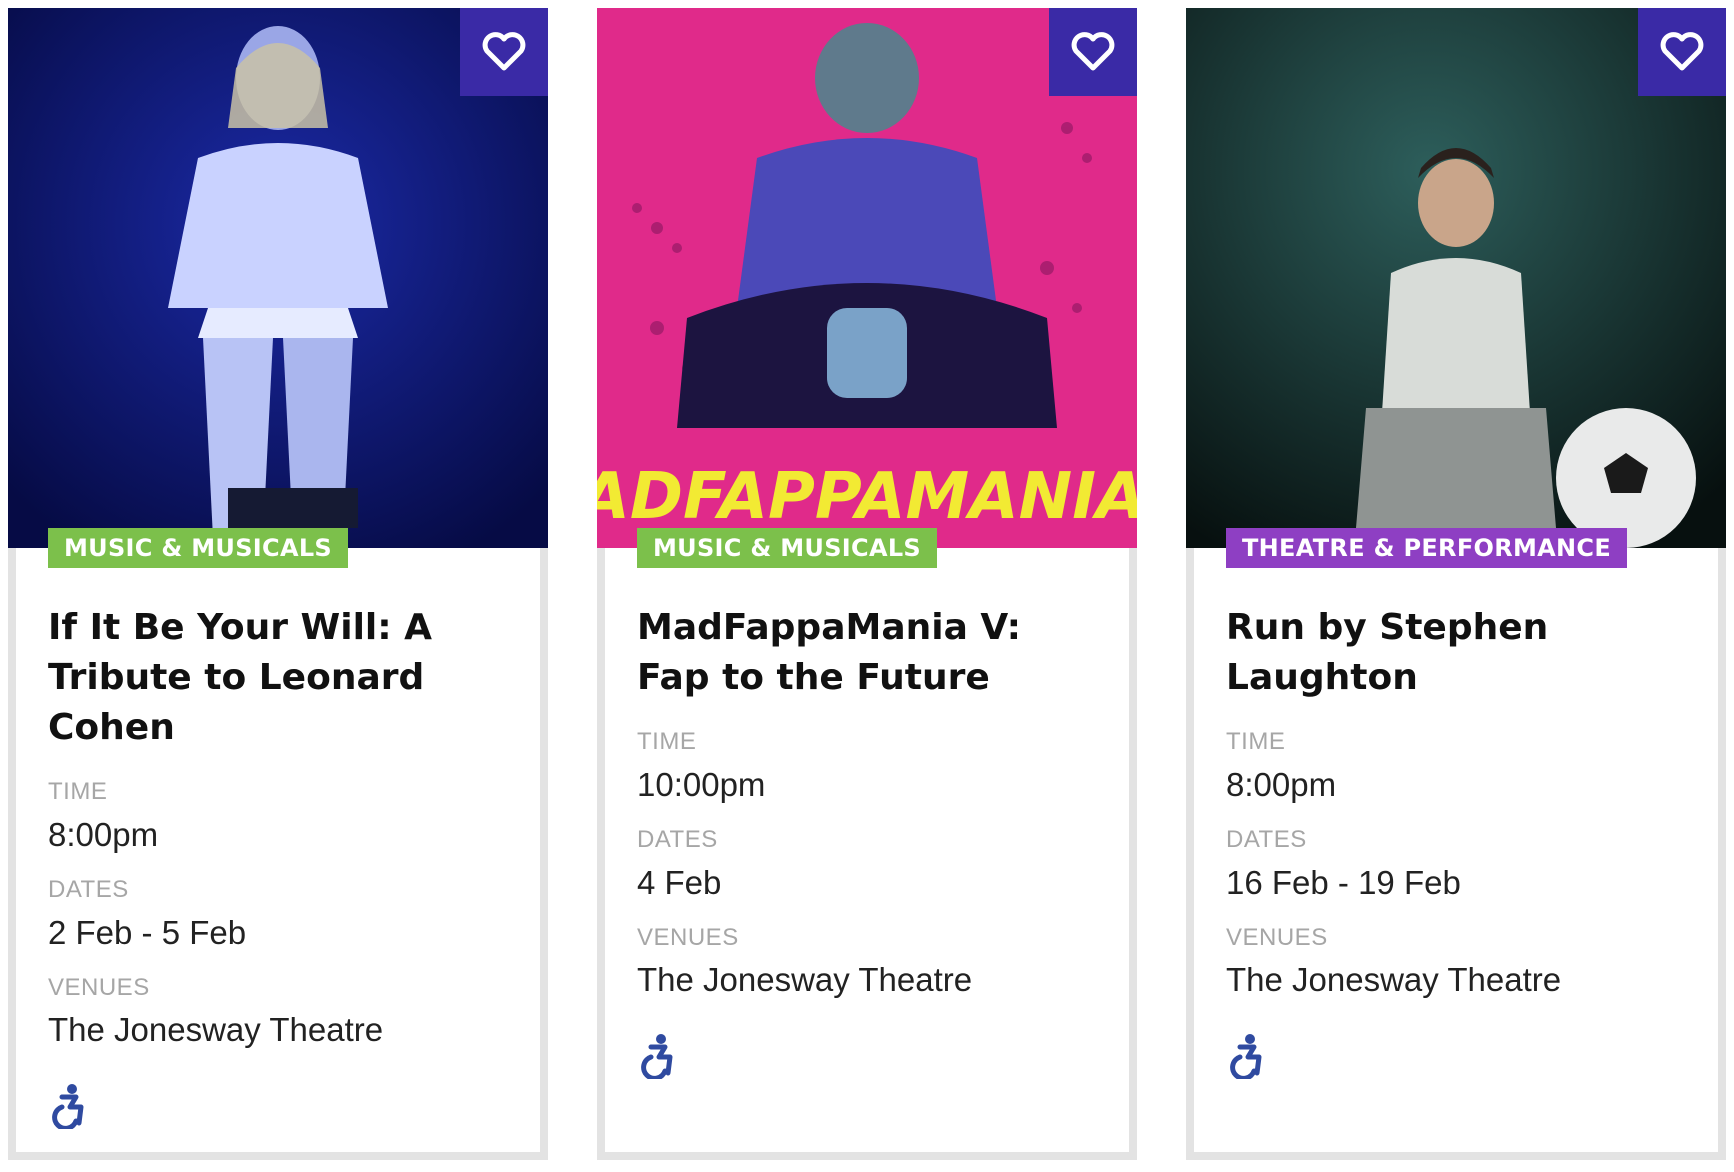 The height and width of the screenshot is (1172, 1734). What do you see at coordinates (701, 784) in the screenshot?
I see `time-value: 10:00pm` at bounding box center [701, 784].